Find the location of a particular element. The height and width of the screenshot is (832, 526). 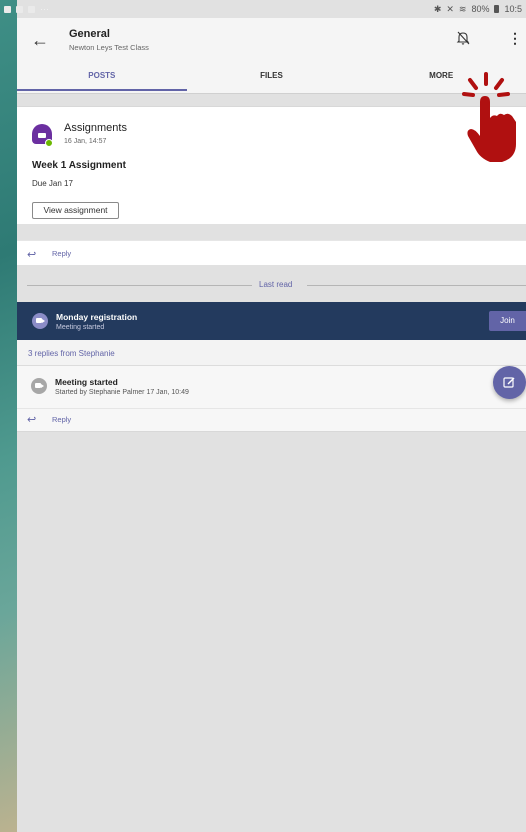

divider-line-right is located at coordinates (416, 285).